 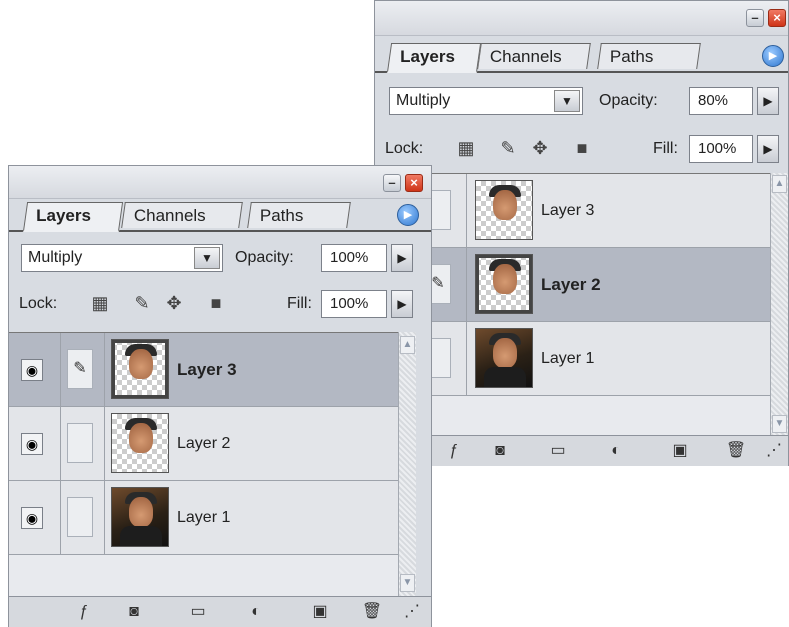 I want to click on blend-row: Multiply ▼ Opacity: 80% ▶, so click(x=581, y=102).